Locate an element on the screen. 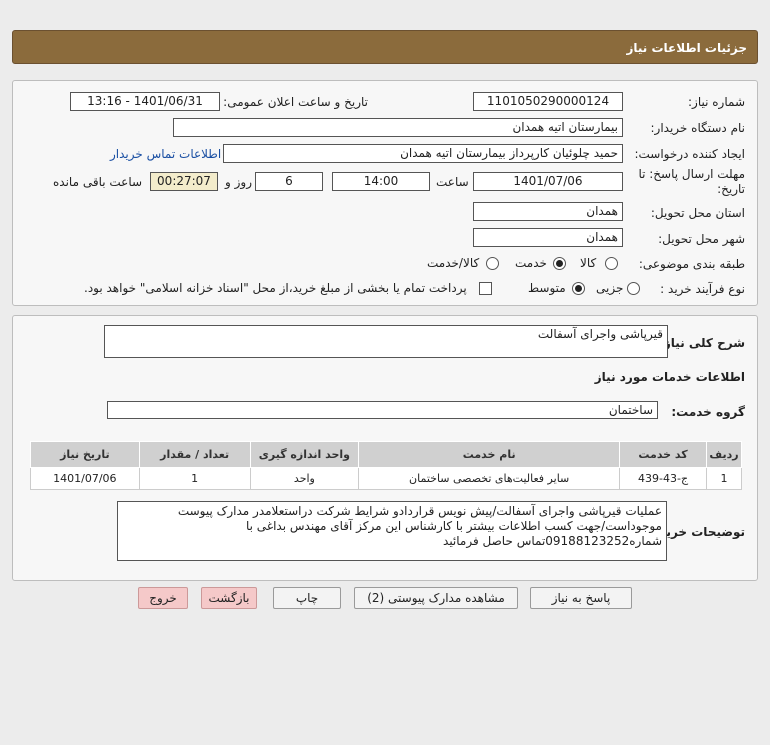 This screenshot has width=770, height=745. province-field: همدان is located at coordinates (548, 211).